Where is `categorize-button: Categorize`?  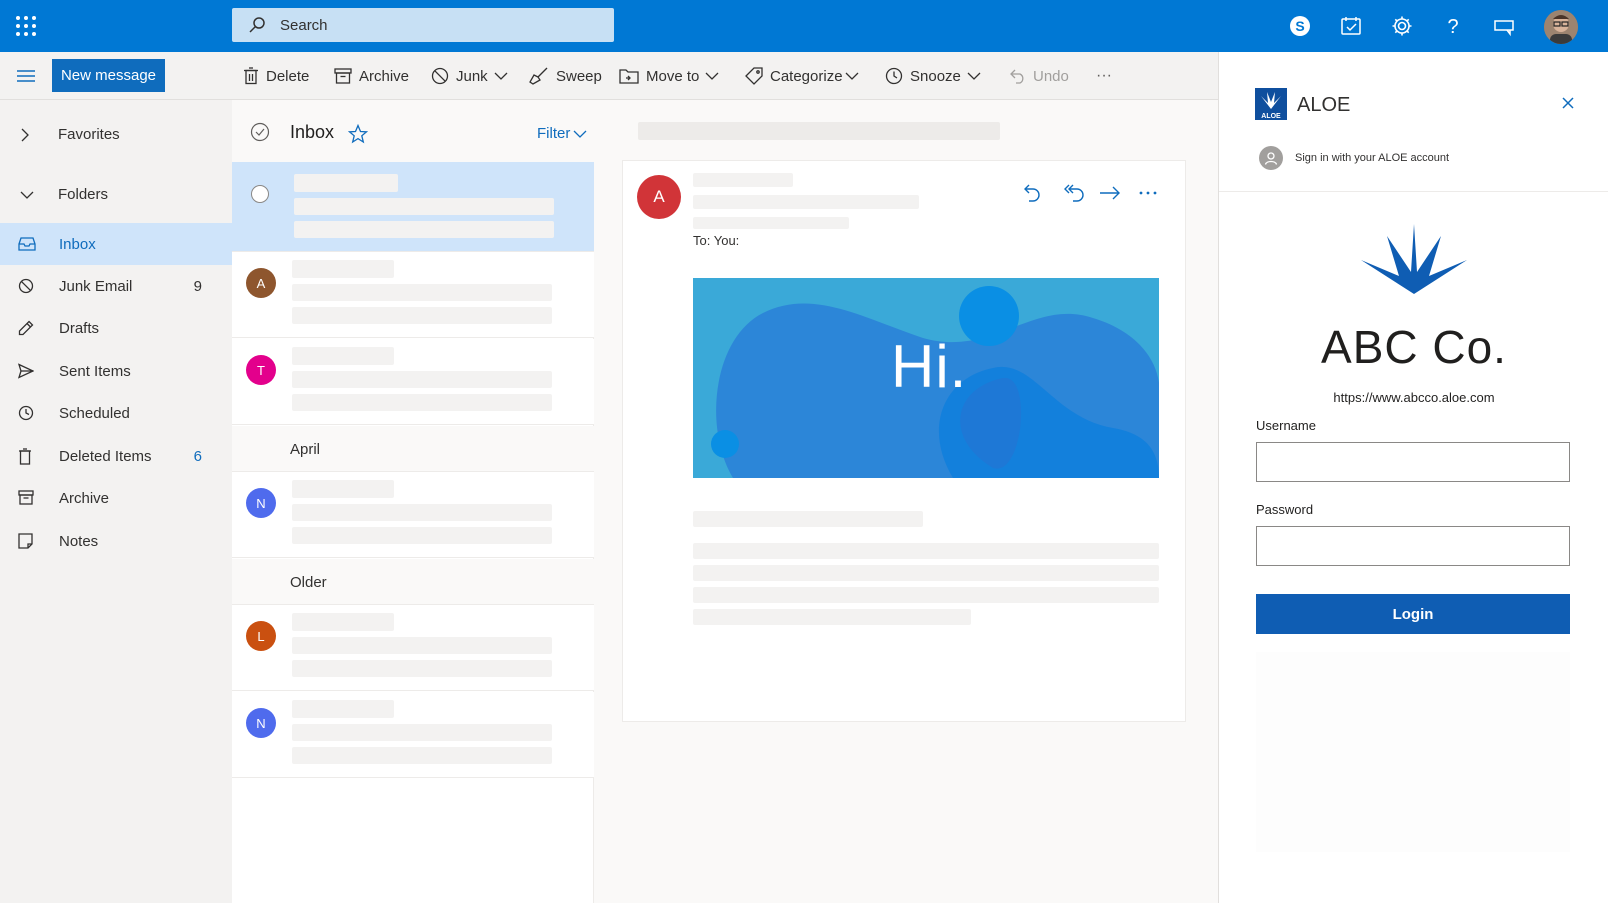 categorize-button: Categorize is located at coordinates (802, 76).